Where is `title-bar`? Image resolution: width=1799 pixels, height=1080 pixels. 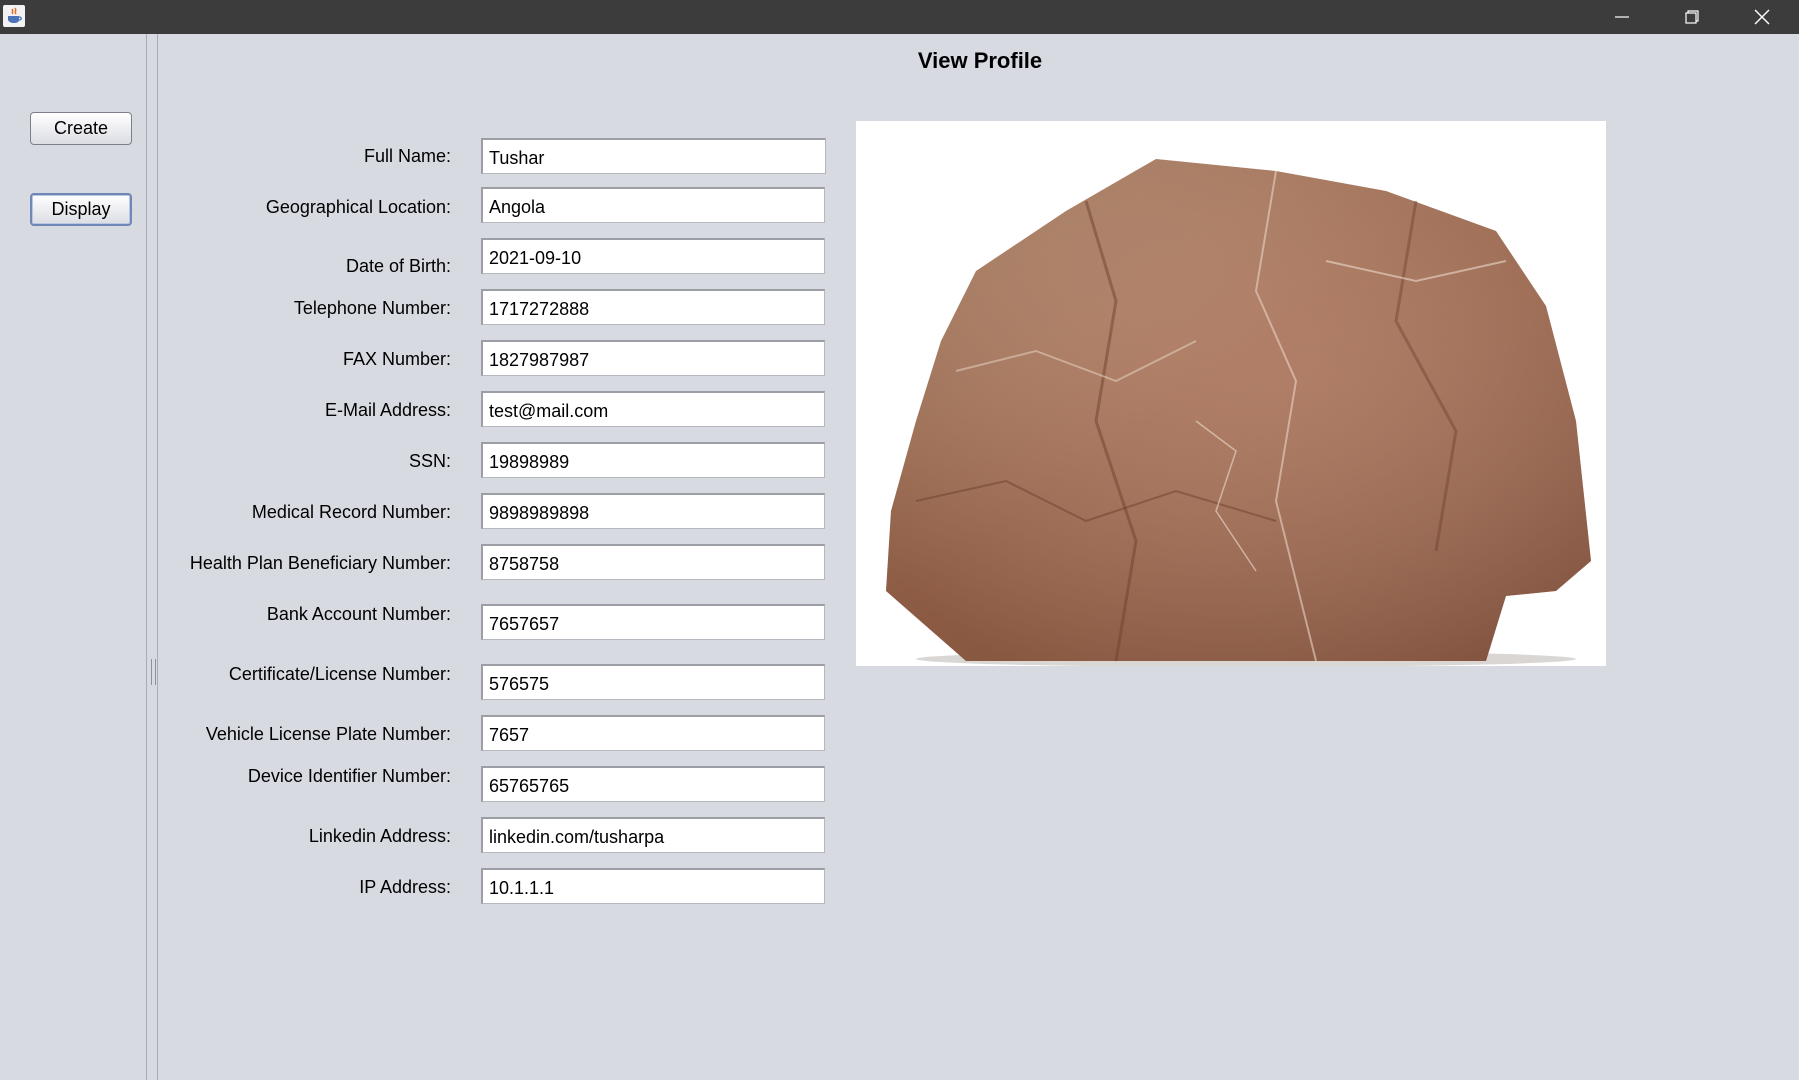
title-bar is located at coordinates (899, 17).